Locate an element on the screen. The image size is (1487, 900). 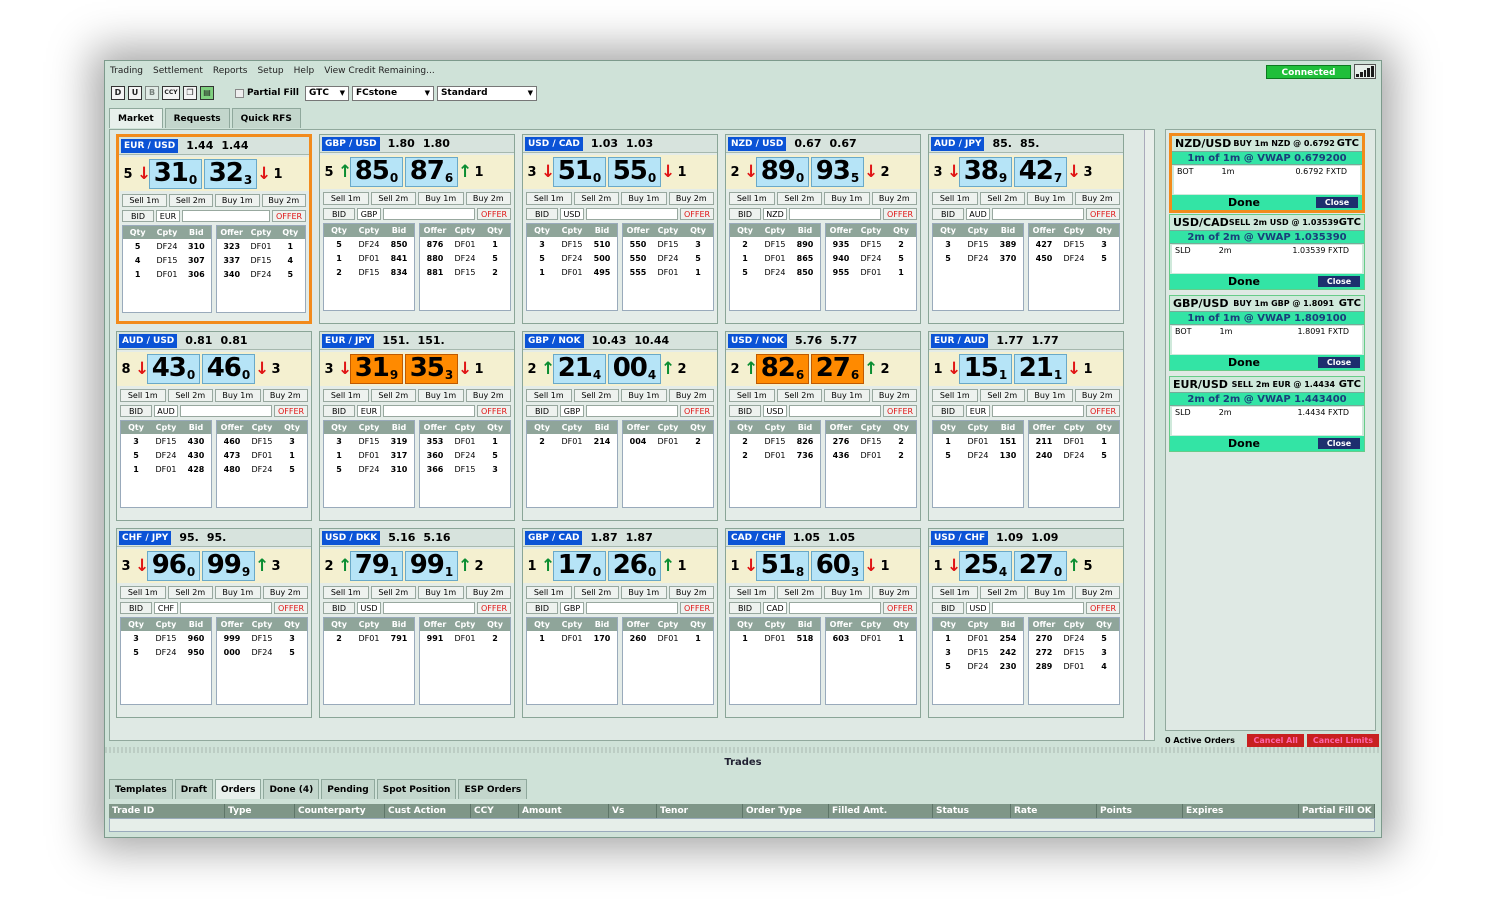
depth-row: 1 DF01 317 is located at coordinates (369, 455).